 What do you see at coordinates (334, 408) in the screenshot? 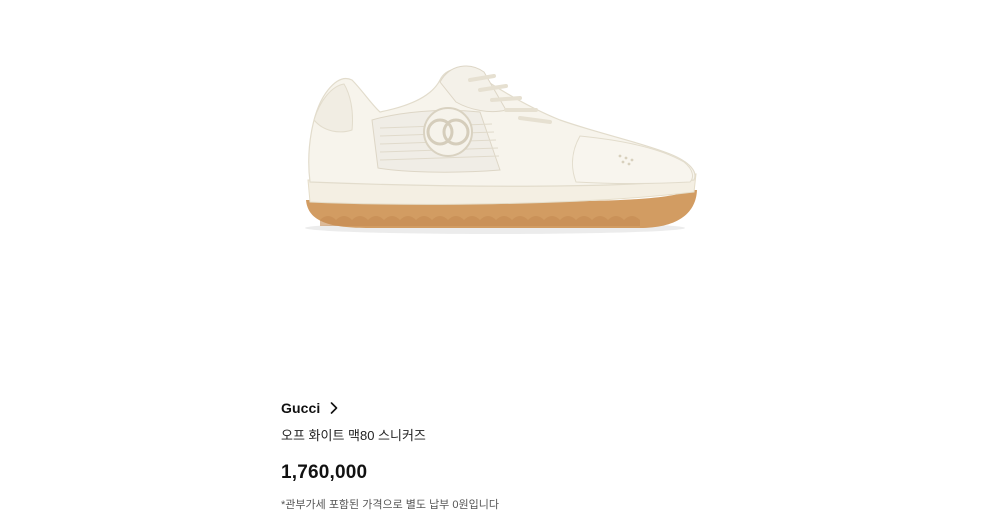
I see `chevron-right-icon` at bounding box center [334, 408].